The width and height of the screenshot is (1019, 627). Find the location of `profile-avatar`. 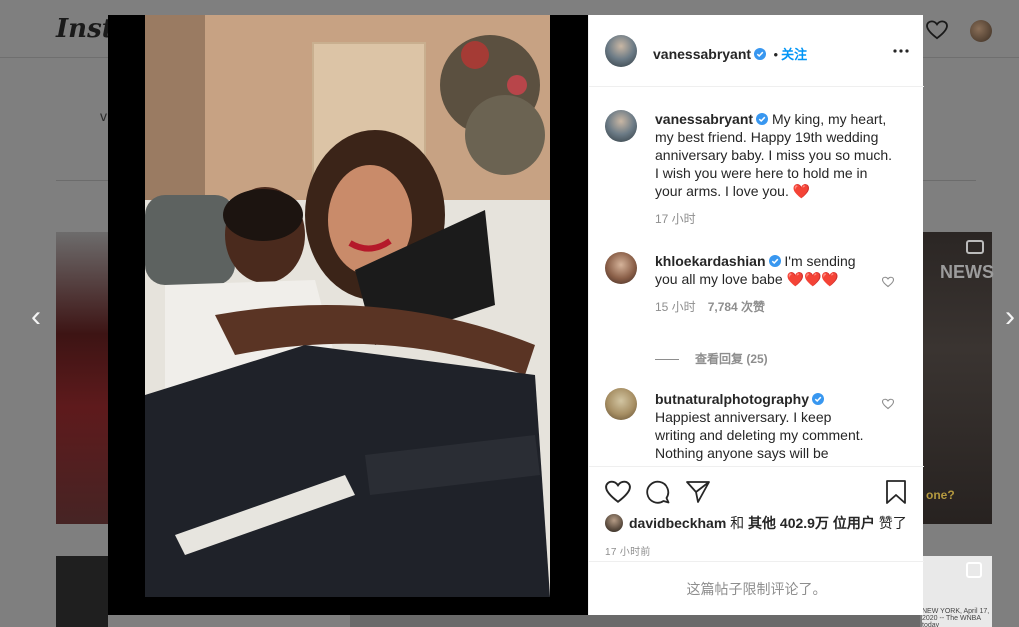

profile-avatar is located at coordinates (981, 31).